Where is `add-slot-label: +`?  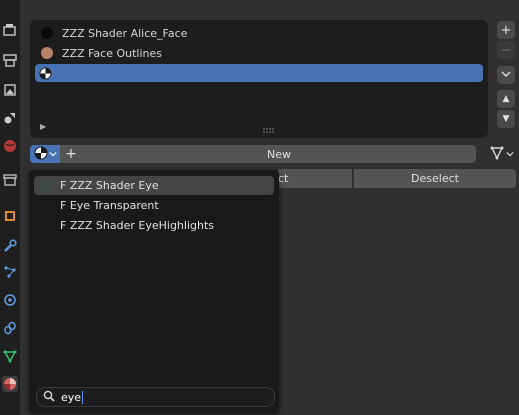 add-slot-label: + is located at coordinates (506, 30).